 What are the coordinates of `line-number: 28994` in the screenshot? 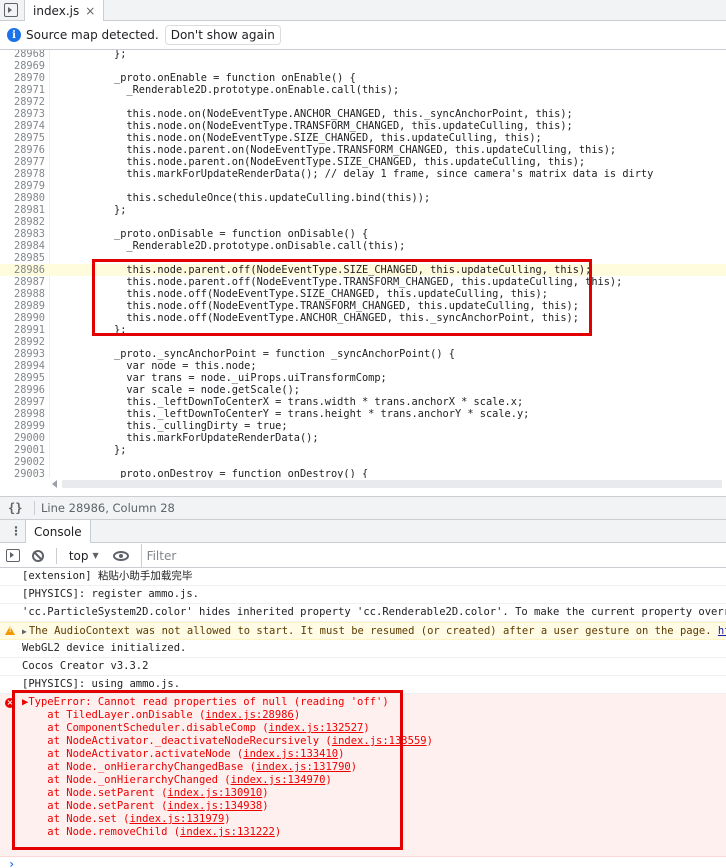 It's located at (22, 366).